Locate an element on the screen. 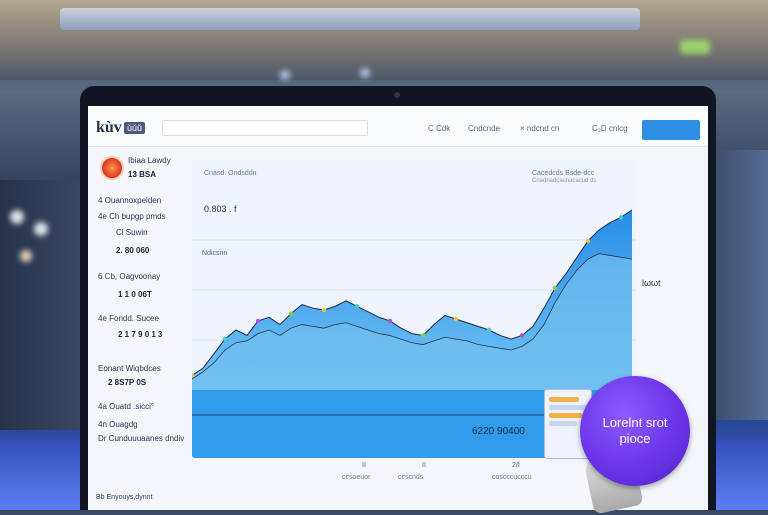 The height and width of the screenshot is (515, 768). brand-badge: ǔǔǔ is located at coordinates (135, 128).